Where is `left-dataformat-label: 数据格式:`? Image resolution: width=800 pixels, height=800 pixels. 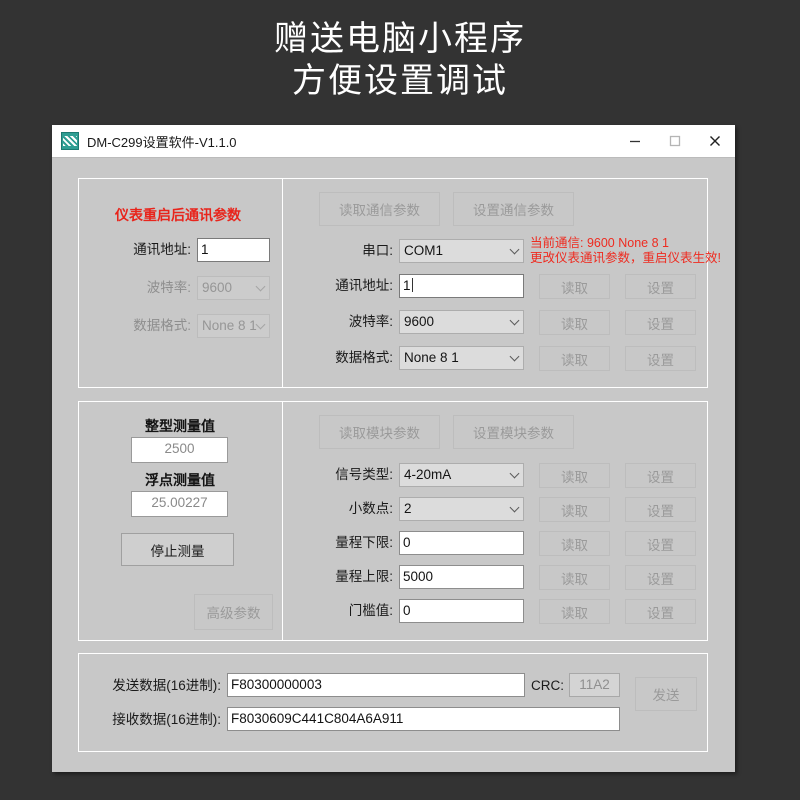
left-dataformat-label: 数据格式: is located at coordinates (162, 325).